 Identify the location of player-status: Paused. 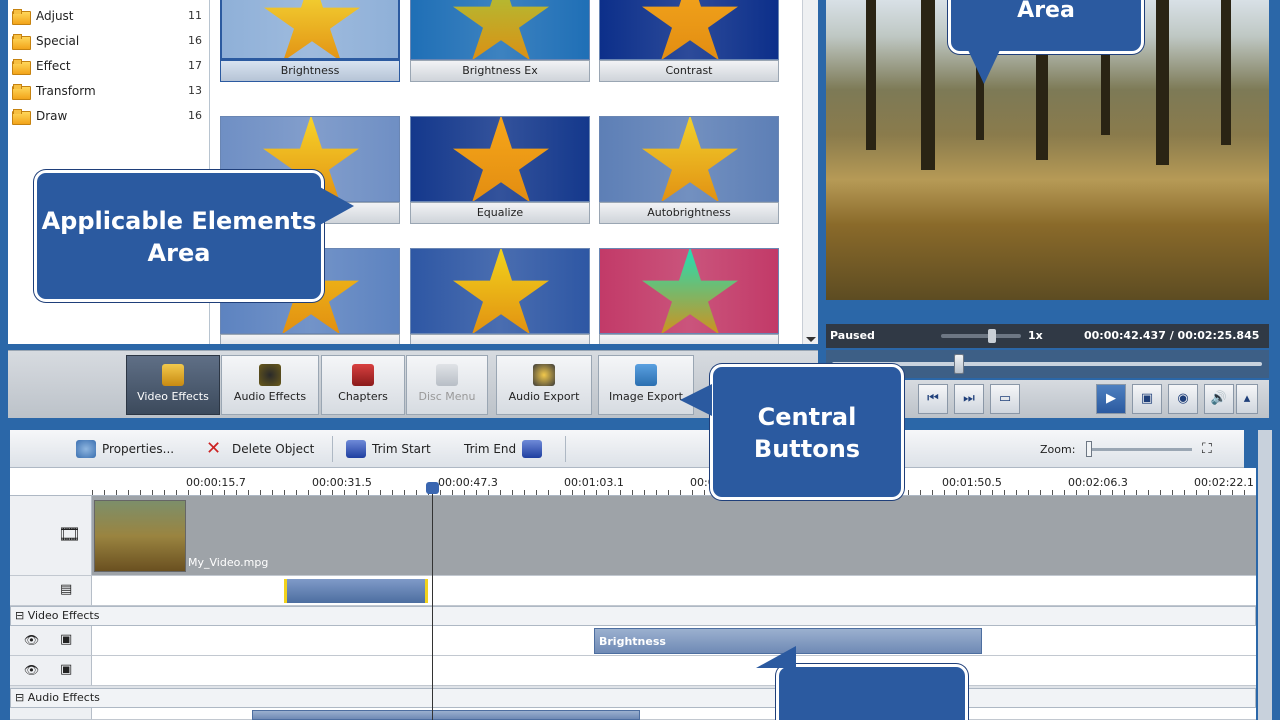
(852, 335).